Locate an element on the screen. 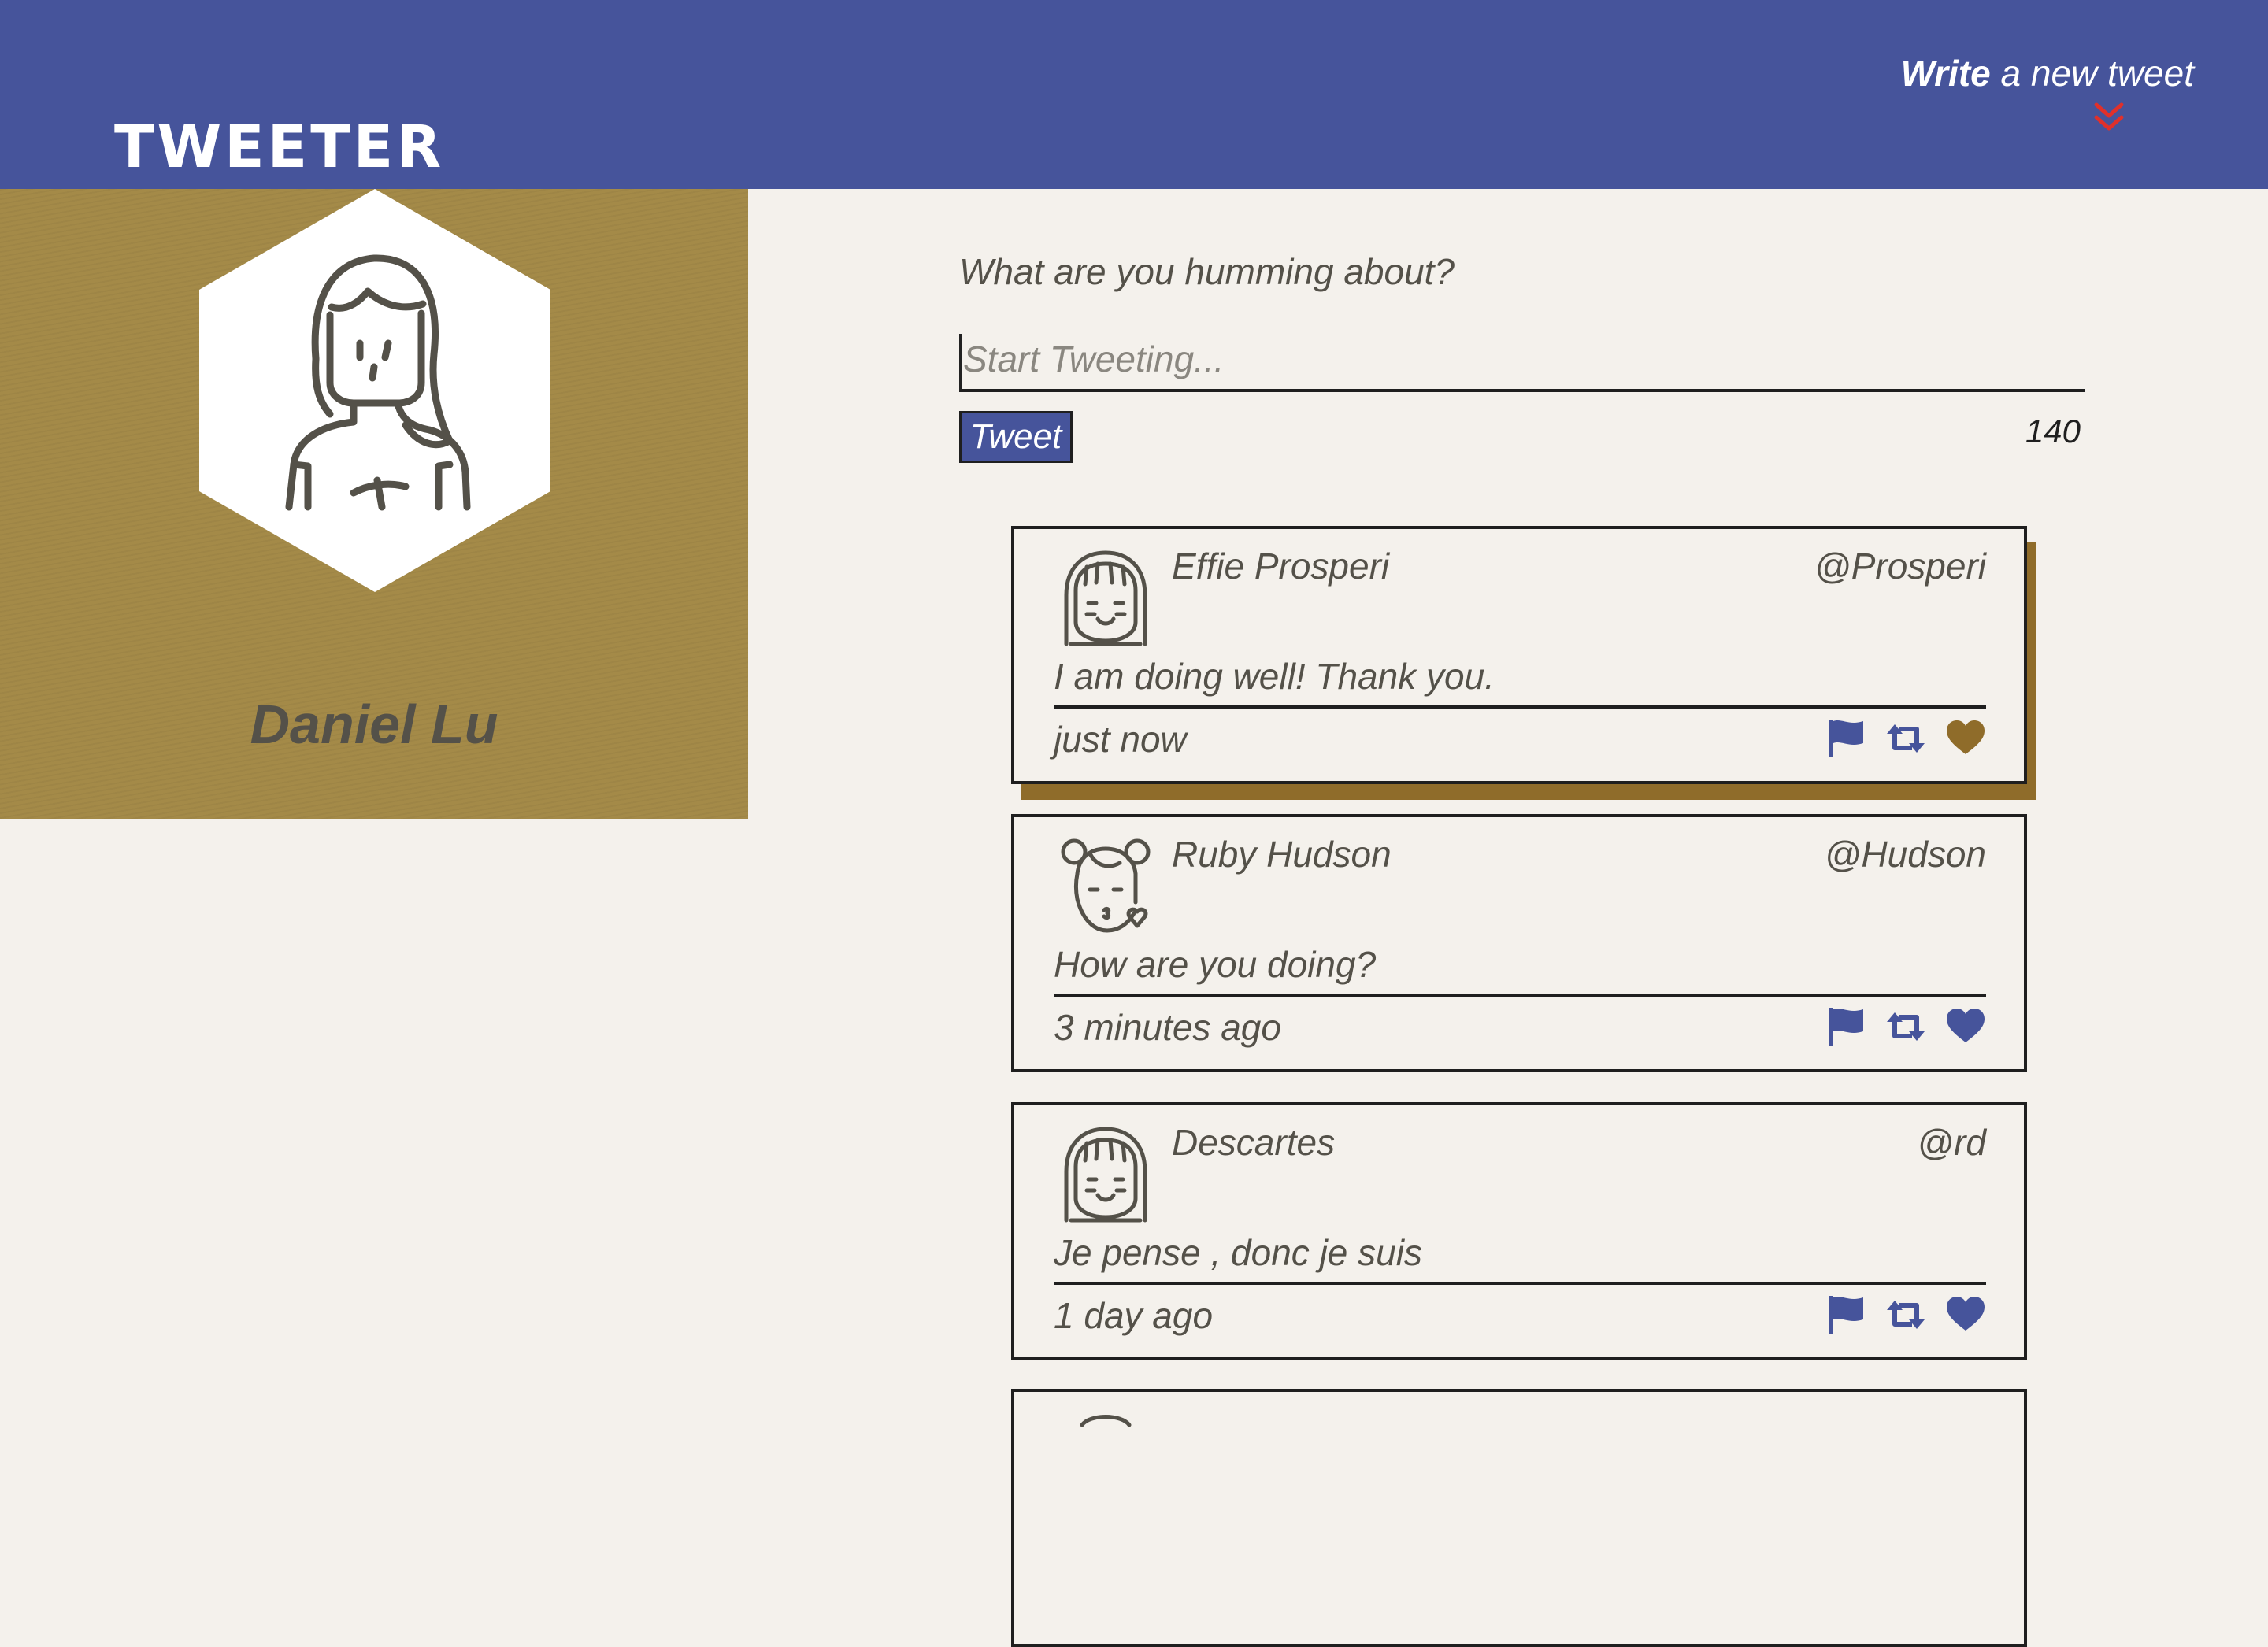 The image size is (2268, 1647). top-nav: TWEETER Write a new tweet is located at coordinates (1134, 95).